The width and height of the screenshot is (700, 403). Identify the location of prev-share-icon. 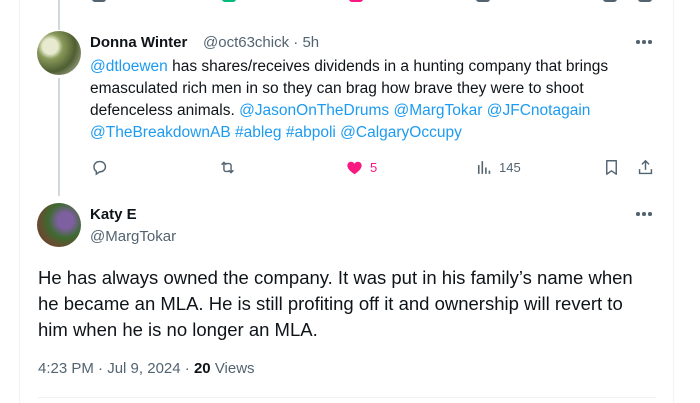
(645, 1).